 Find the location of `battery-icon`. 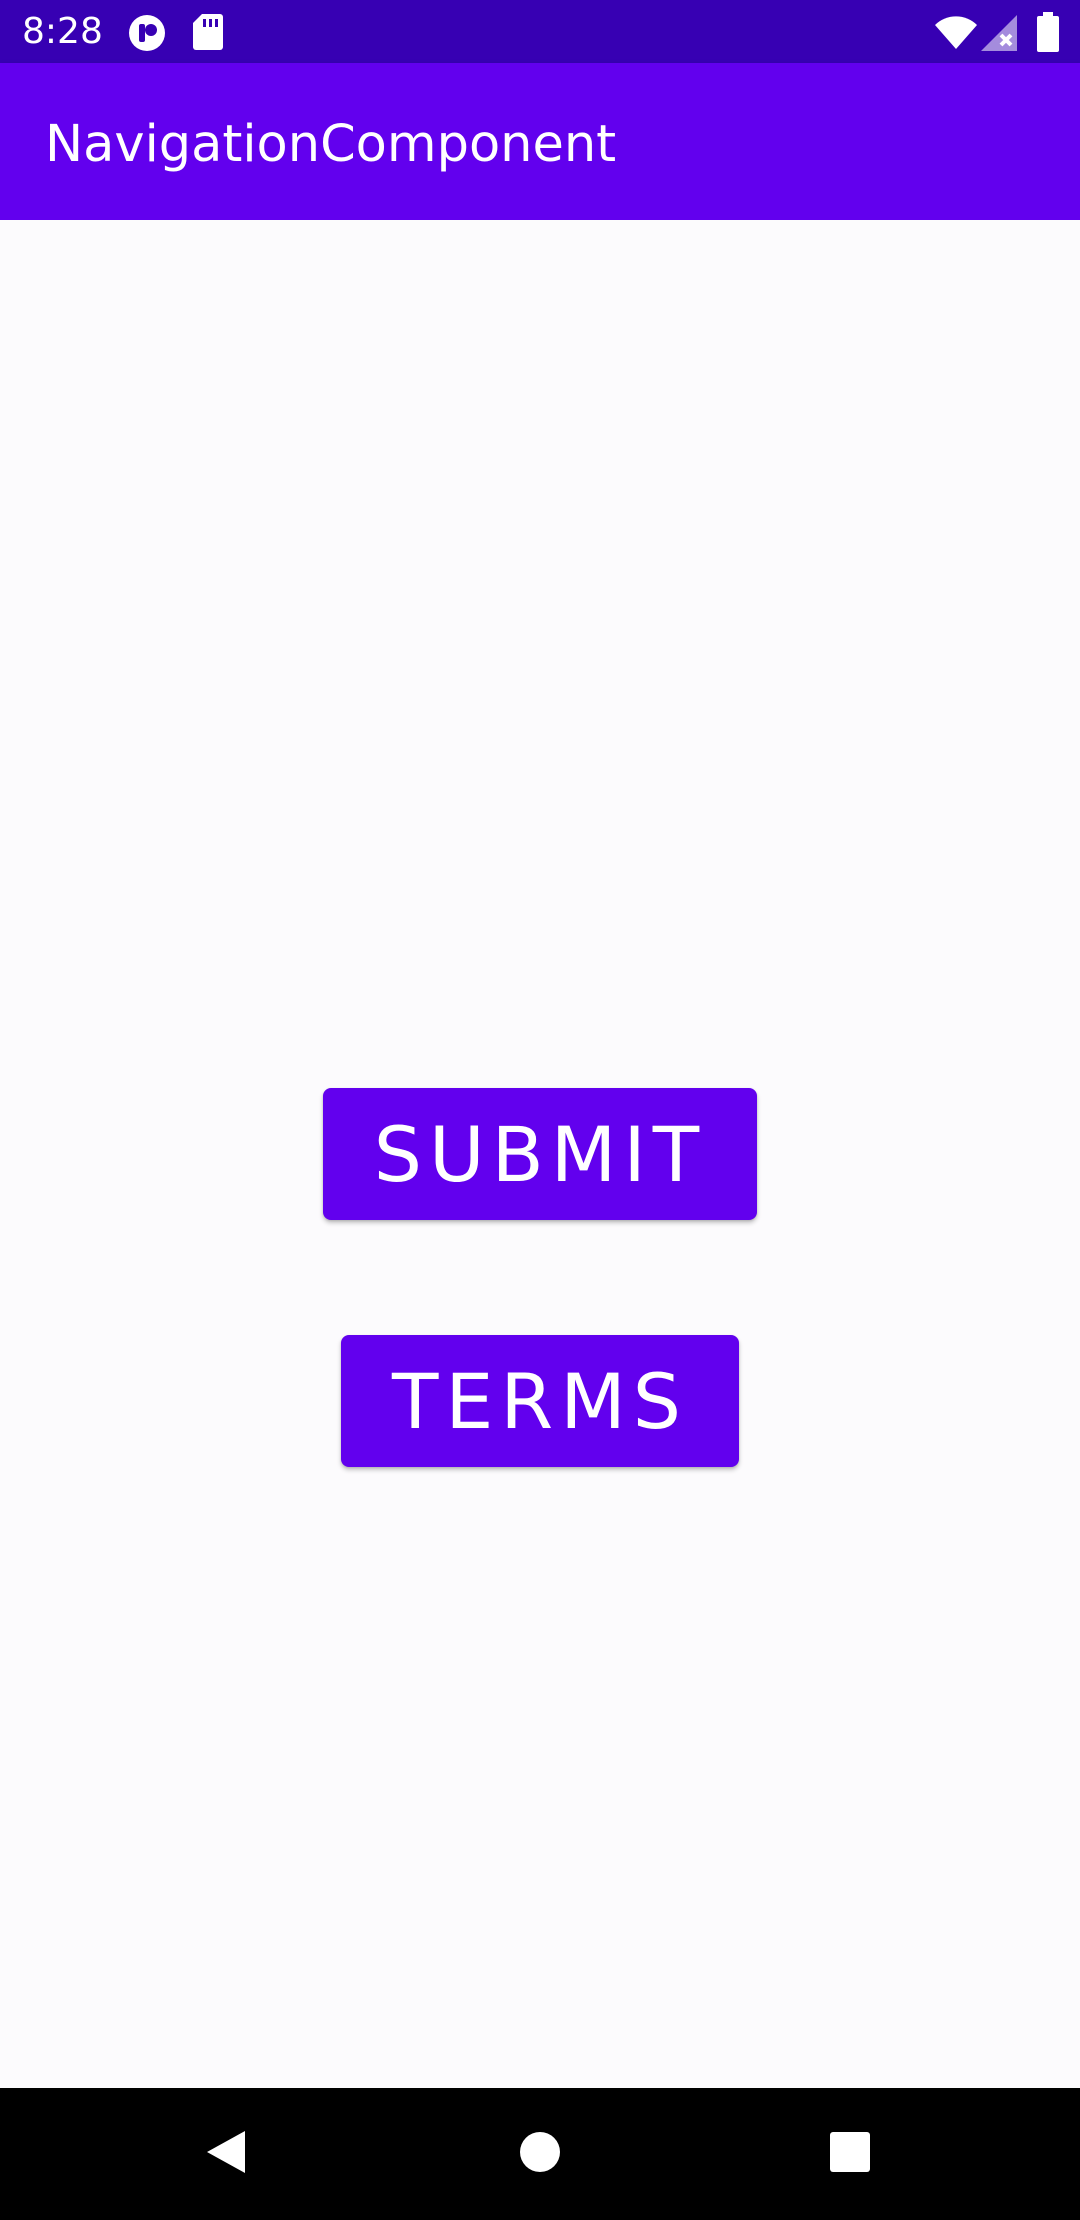

battery-icon is located at coordinates (1048, 34).